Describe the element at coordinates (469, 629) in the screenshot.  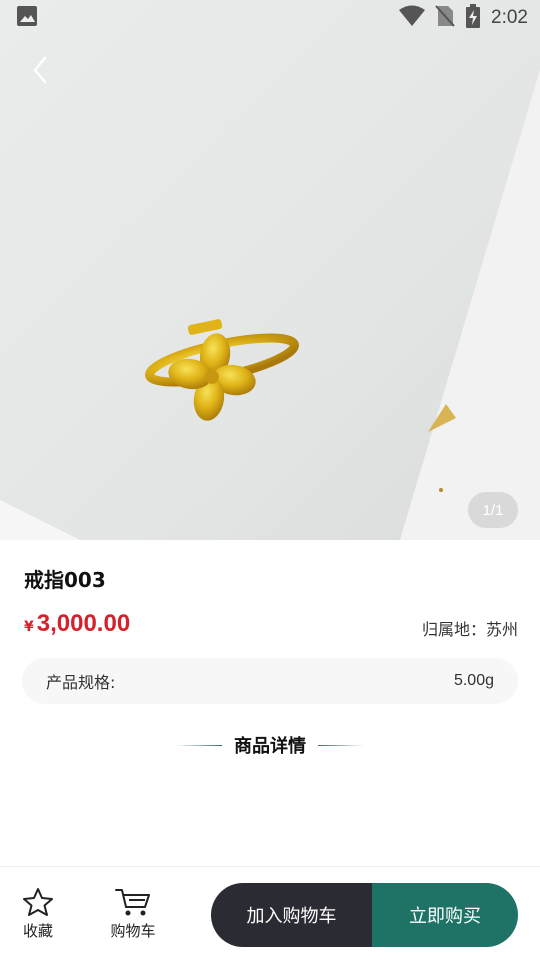
I see `product-origin: 归属地：苏州` at that location.